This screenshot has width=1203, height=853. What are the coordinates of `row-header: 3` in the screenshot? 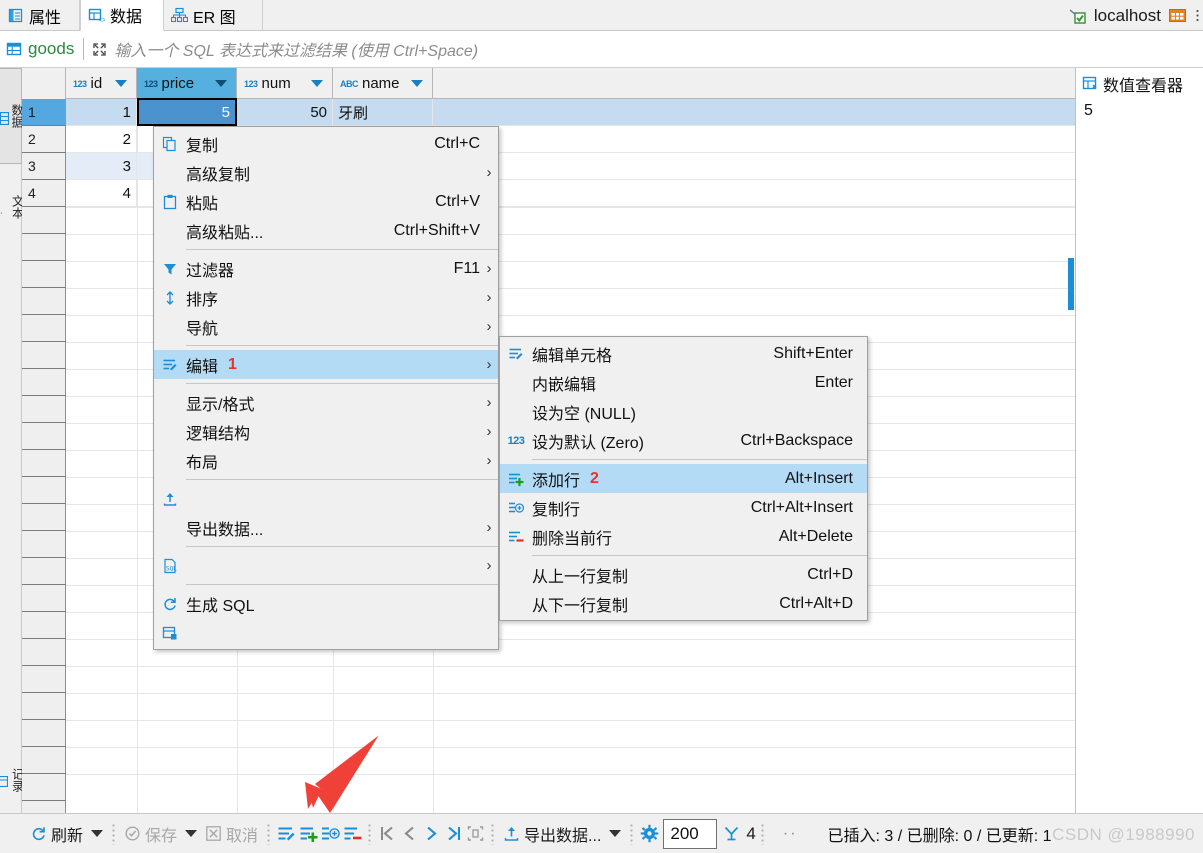 It's located at (44, 166).